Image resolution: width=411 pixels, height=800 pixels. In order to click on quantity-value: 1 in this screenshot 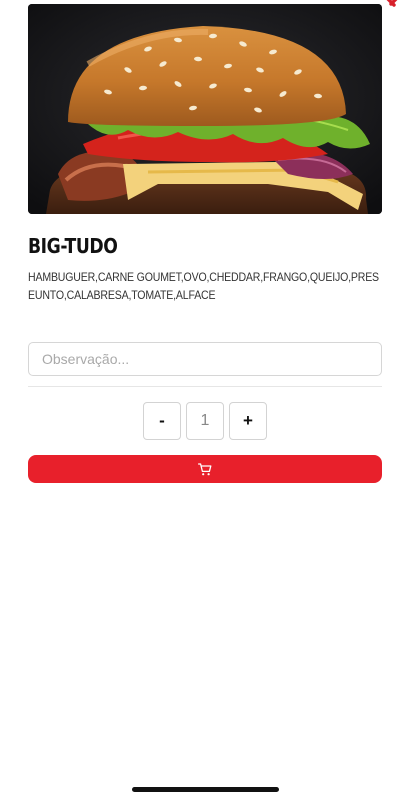, I will do `click(205, 421)`.